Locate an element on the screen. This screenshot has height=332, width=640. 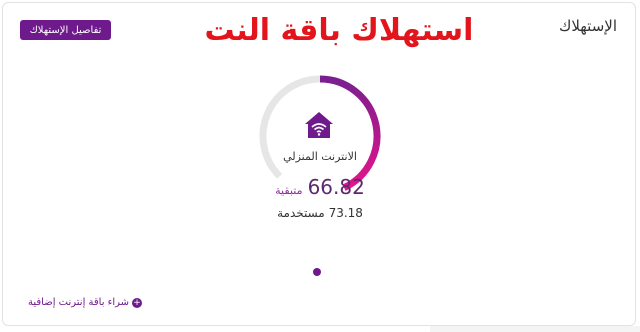
plus-circle-icon: + is located at coordinates (137, 302).